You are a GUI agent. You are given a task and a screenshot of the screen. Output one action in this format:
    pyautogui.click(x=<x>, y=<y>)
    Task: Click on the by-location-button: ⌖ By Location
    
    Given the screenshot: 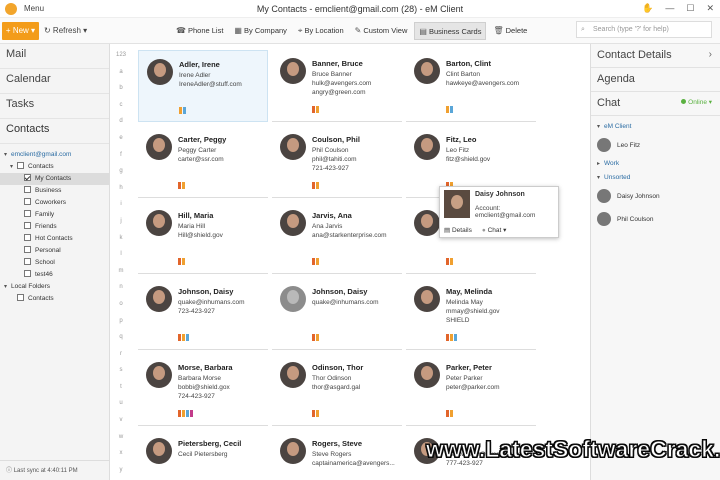 What is the action you would take?
    pyautogui.click(x=321, y=31)
    